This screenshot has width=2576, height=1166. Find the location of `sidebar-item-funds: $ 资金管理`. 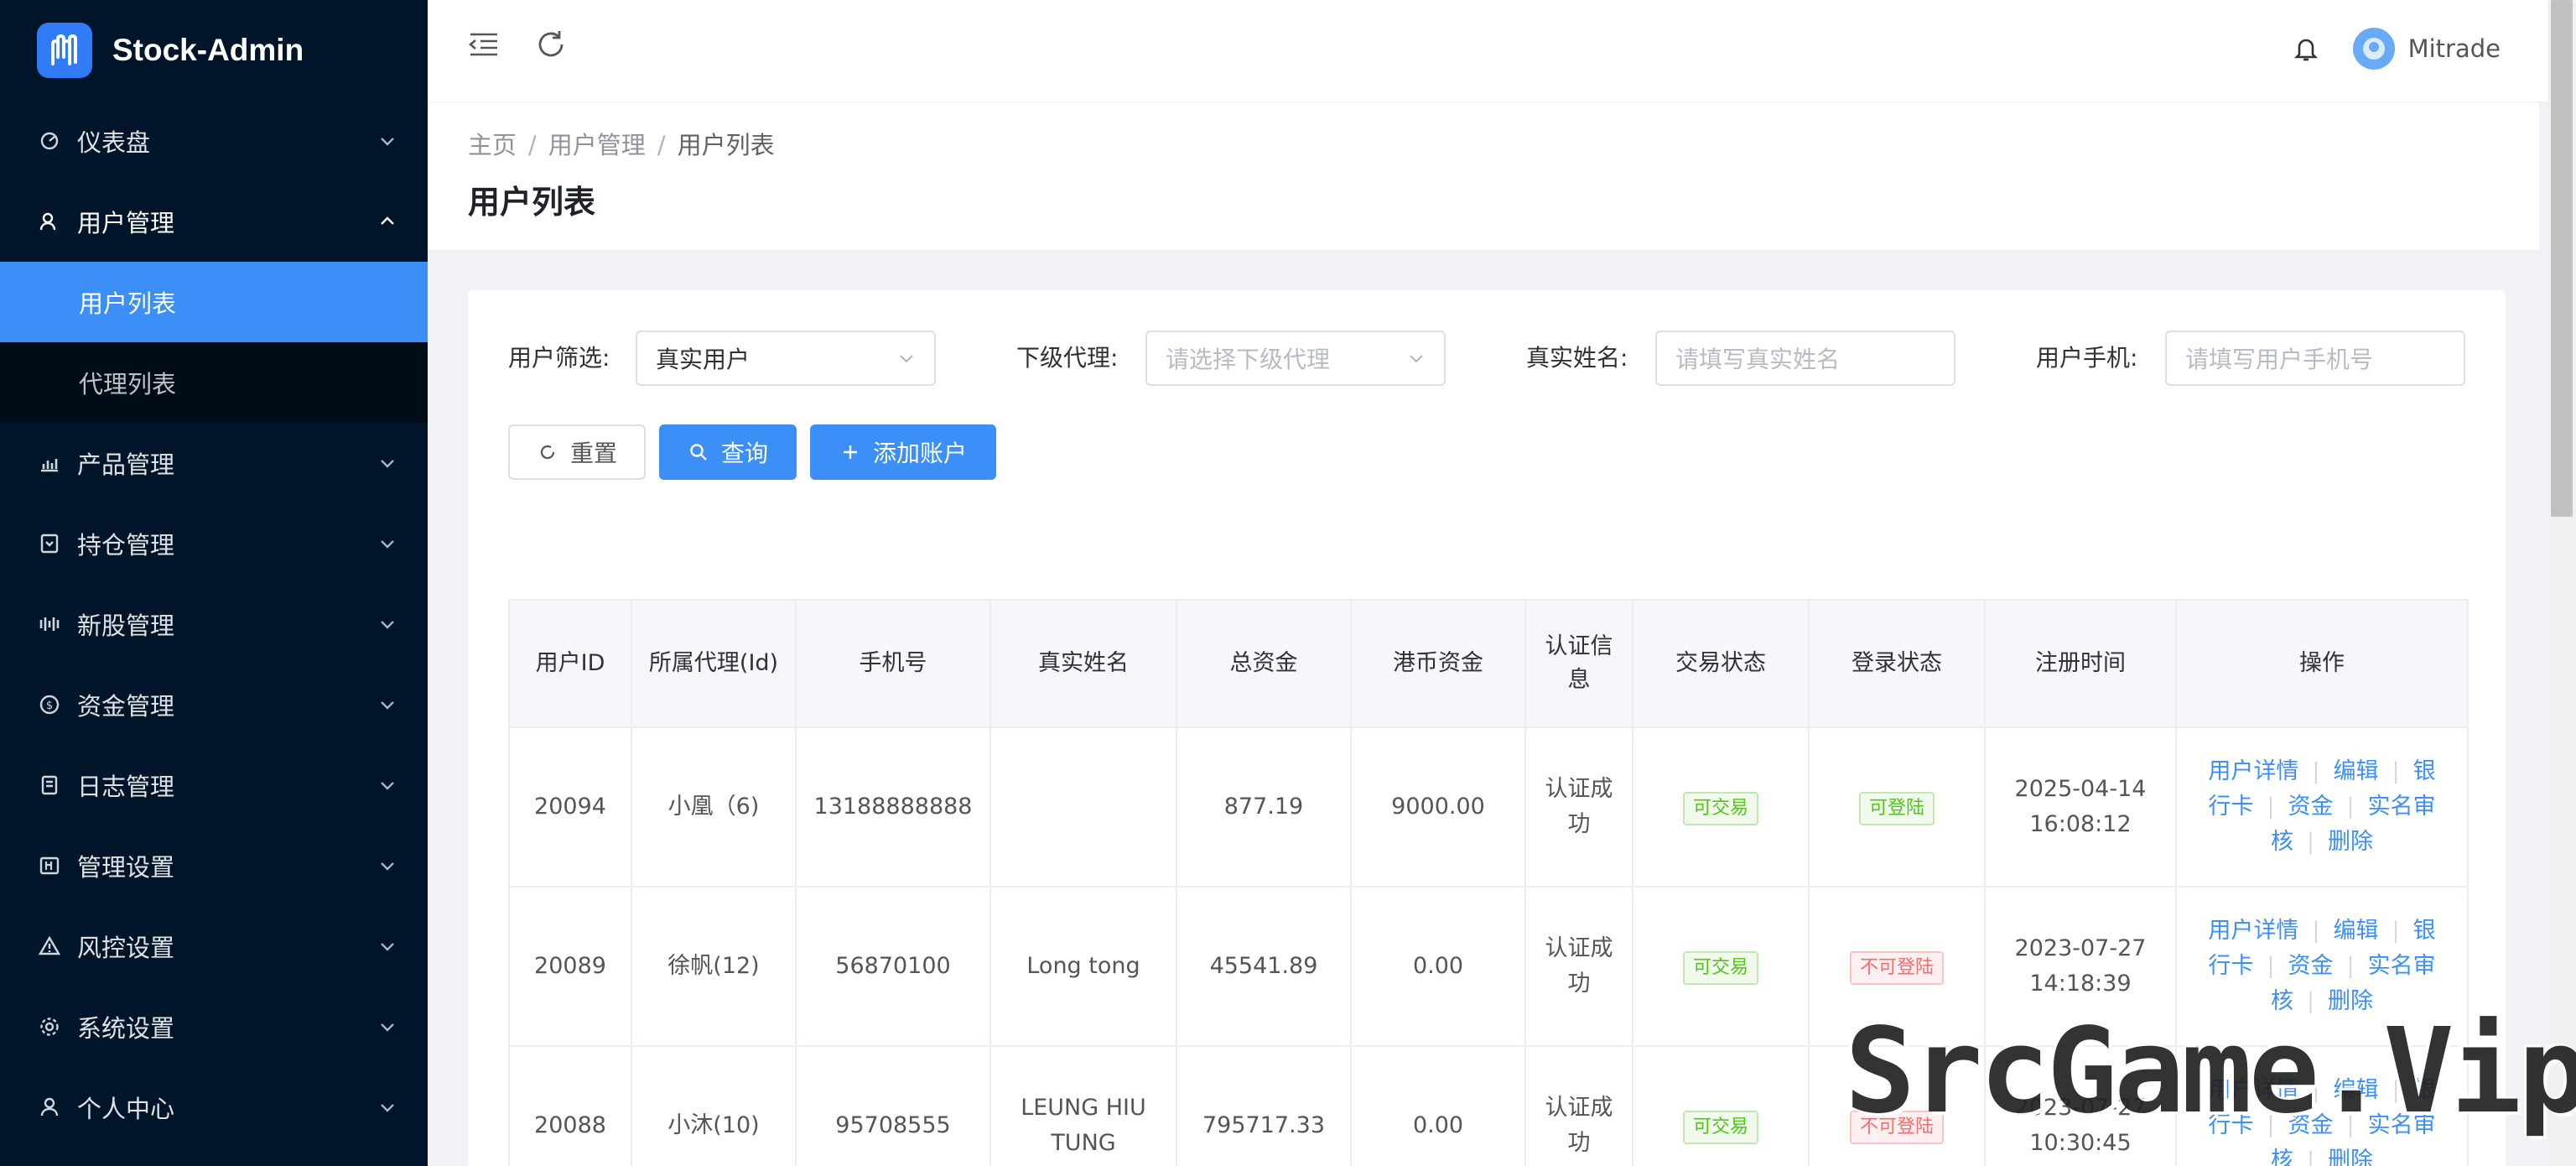

sidebar-item-funds: $ 资金管理 is located at coordinates (214, 704).